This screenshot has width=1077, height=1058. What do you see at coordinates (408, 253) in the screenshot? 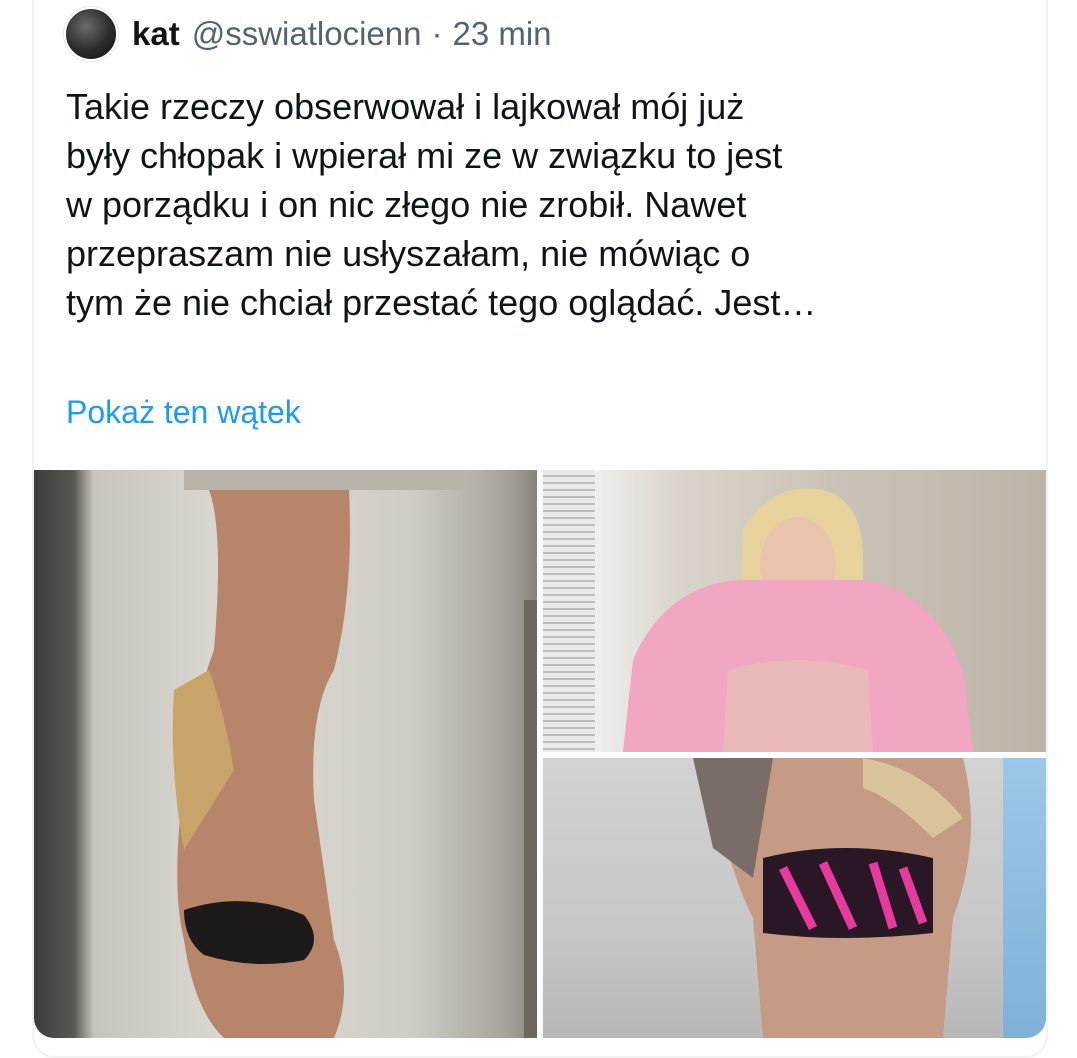
I see `tweet-text-line: przepraszam nie usłyszałam, nie mówiąc o` at bounding box center [408, 253].